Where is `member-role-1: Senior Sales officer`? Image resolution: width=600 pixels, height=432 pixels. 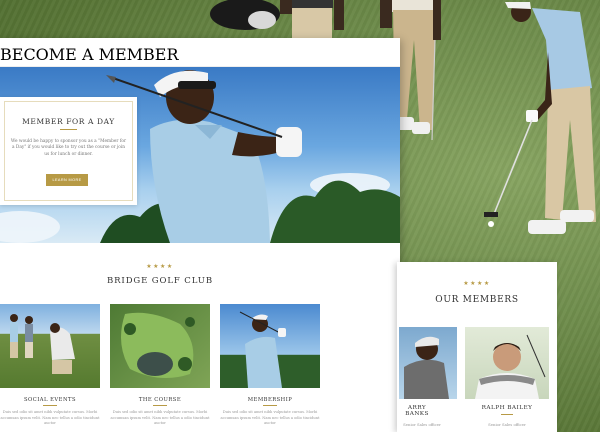
member-role-1: Senior Sales officer is located at coordinates (422, 424).